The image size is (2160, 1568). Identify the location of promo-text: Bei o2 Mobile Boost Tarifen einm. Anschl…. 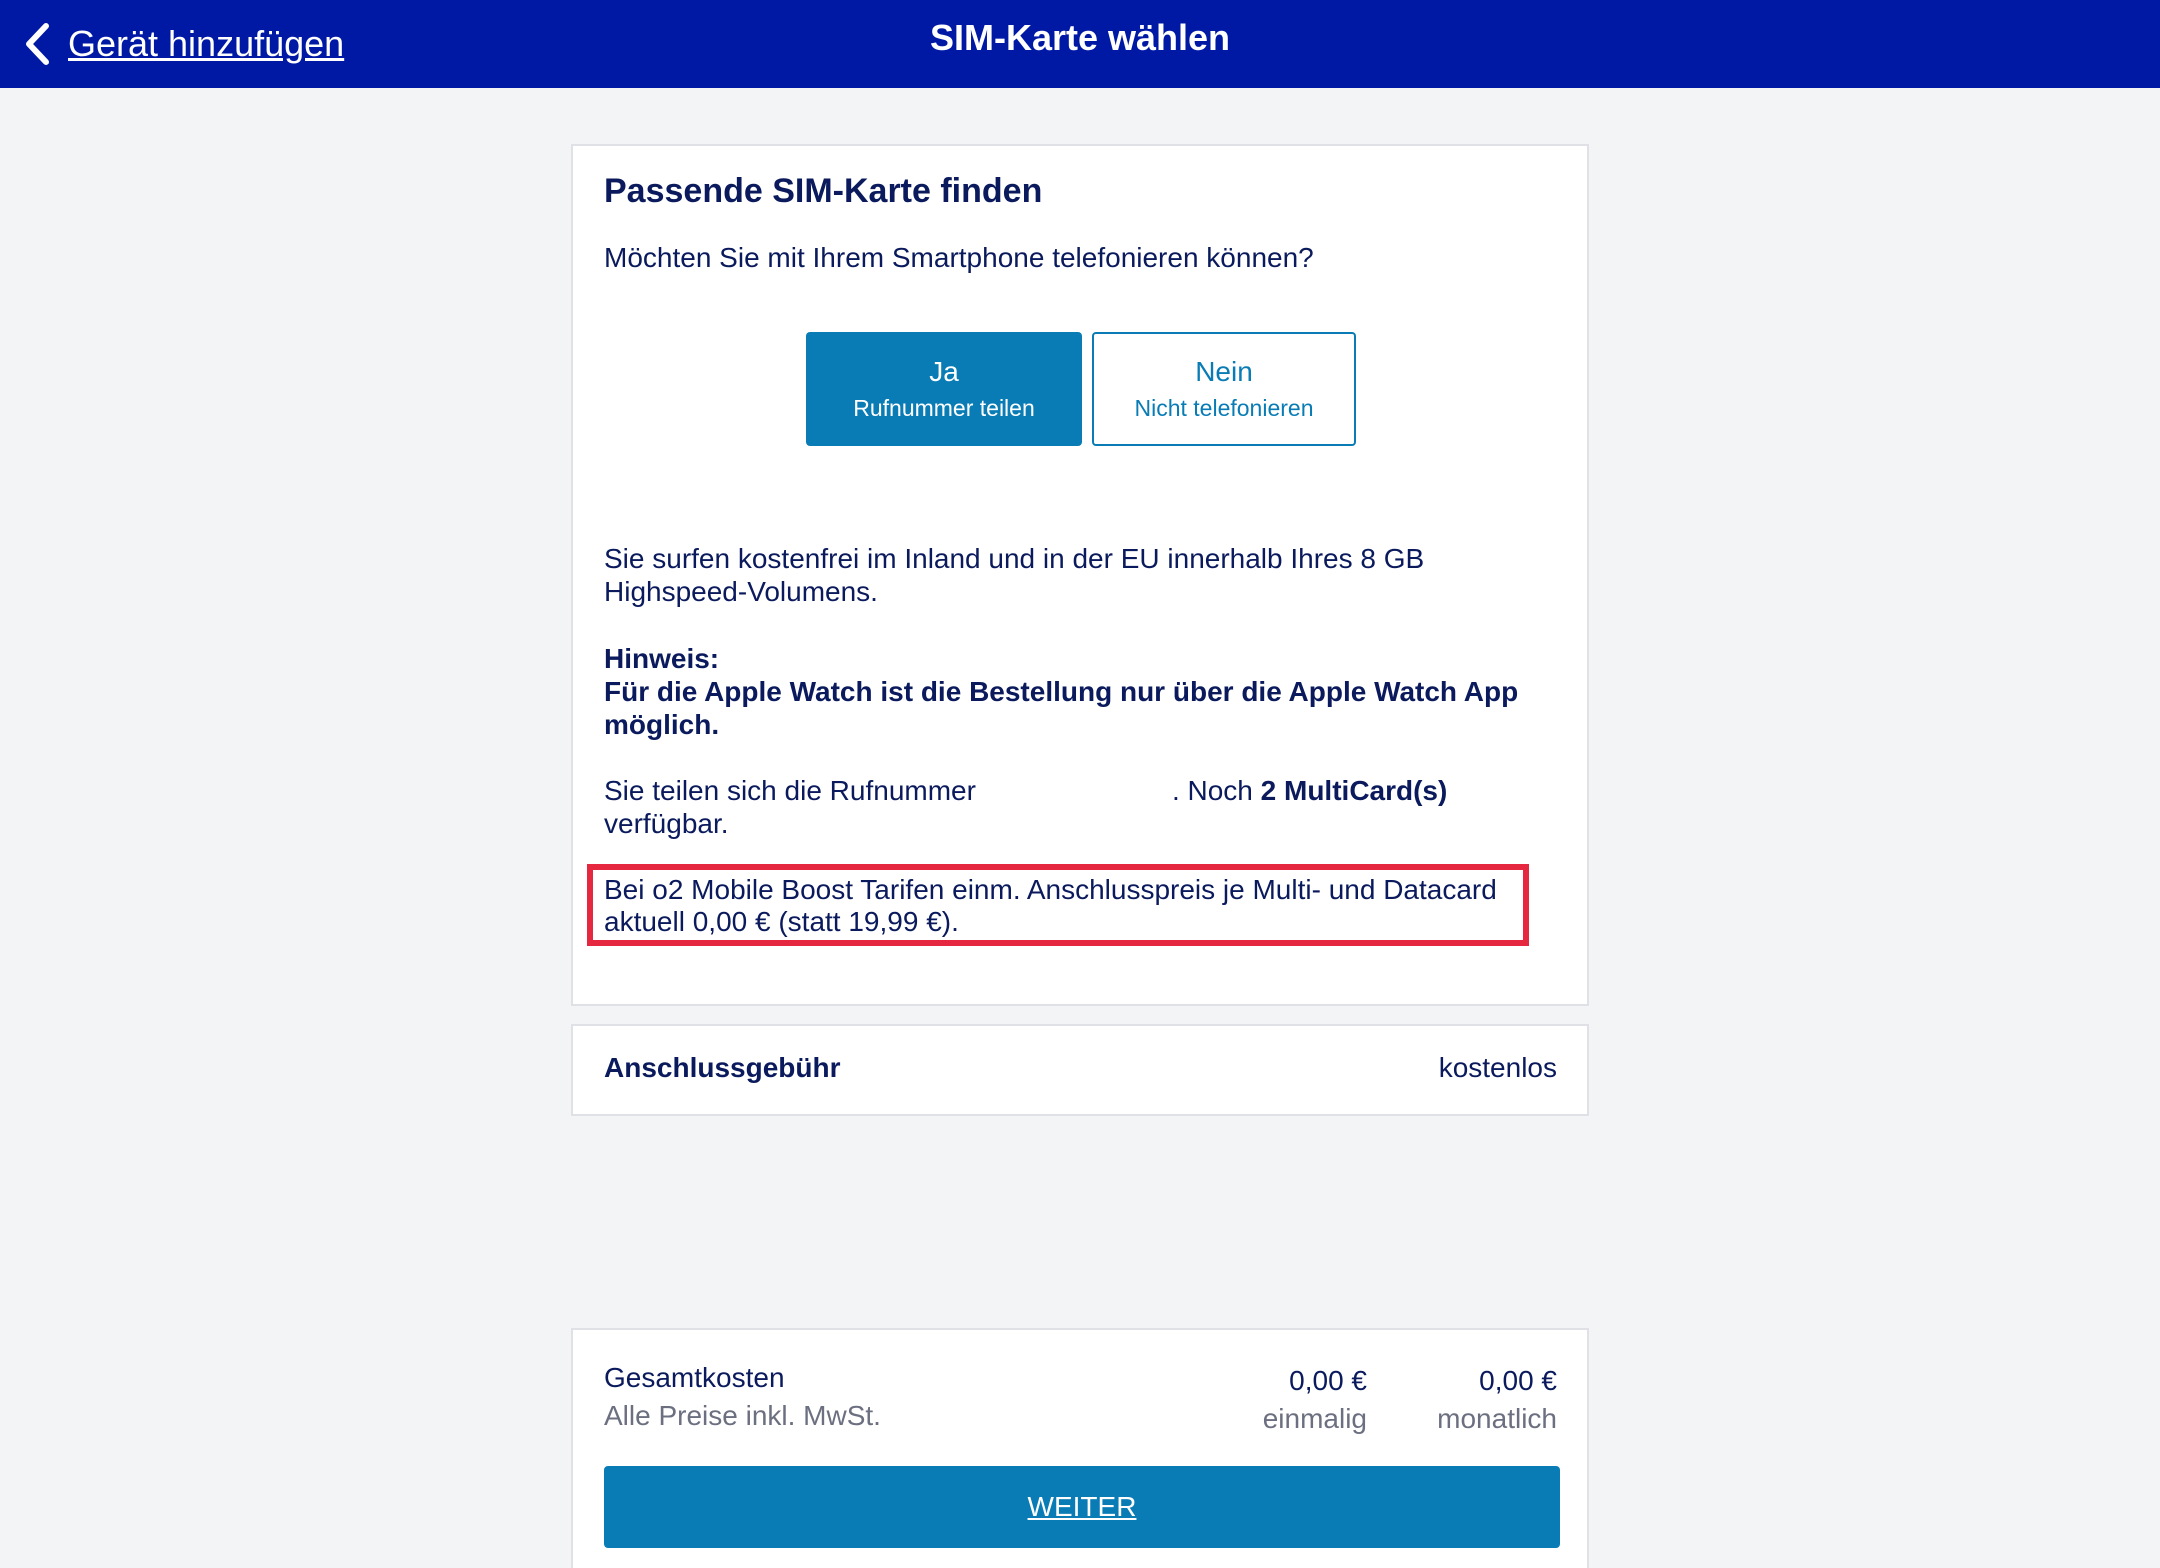
(1050, 905).